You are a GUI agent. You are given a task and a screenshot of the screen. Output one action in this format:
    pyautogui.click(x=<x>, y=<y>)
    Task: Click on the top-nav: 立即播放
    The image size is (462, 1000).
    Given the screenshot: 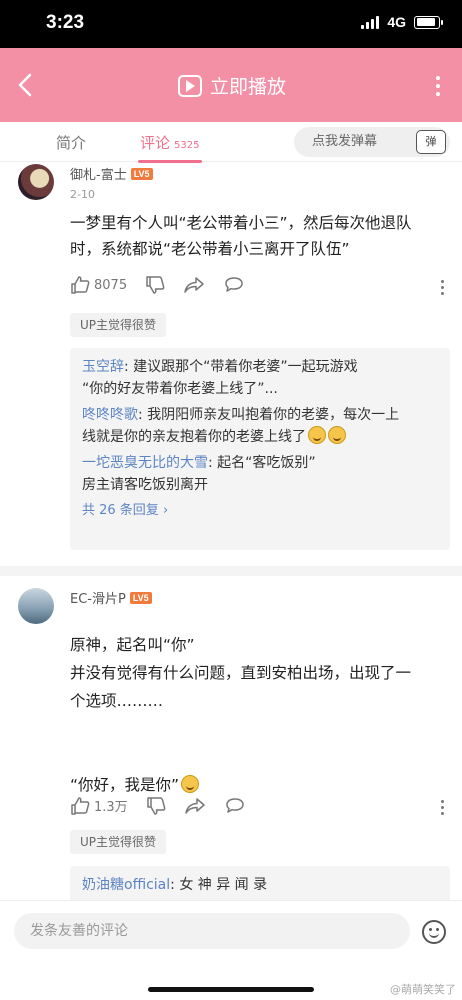 What is the action you would take?
    pyautogui.click(x=231, y=85)
    